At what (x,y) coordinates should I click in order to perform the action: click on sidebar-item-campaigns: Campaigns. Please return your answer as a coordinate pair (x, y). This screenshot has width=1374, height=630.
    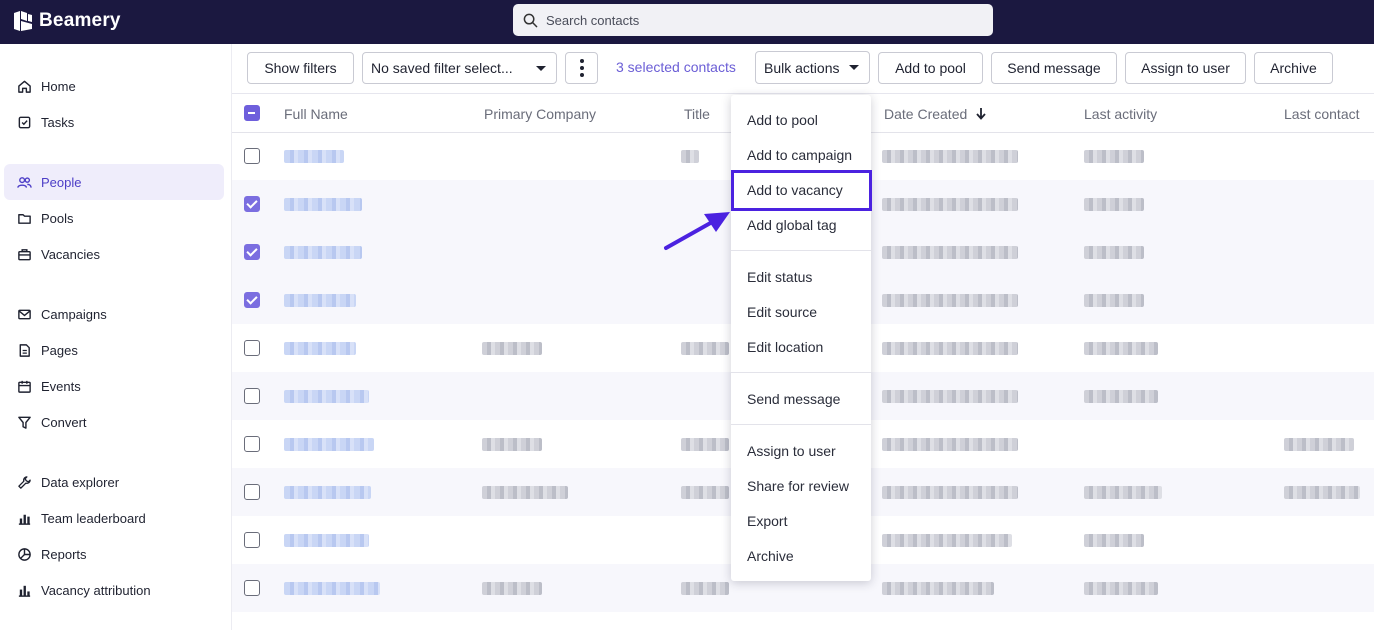
    Looking at the image, I should click on (114, 314).